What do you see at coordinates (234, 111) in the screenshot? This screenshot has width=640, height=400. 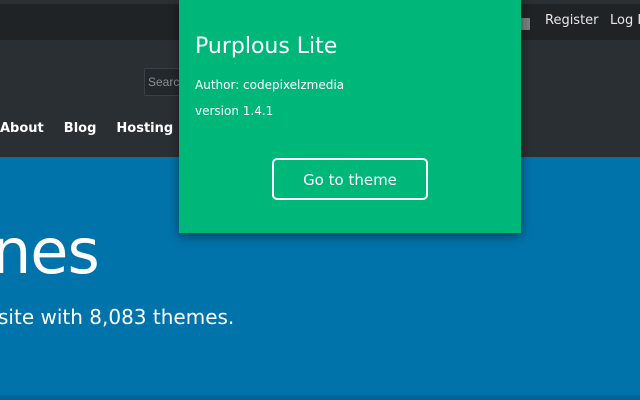 I see `popup-theme-version: version 1.4.1` at bounding box center [234, 111].